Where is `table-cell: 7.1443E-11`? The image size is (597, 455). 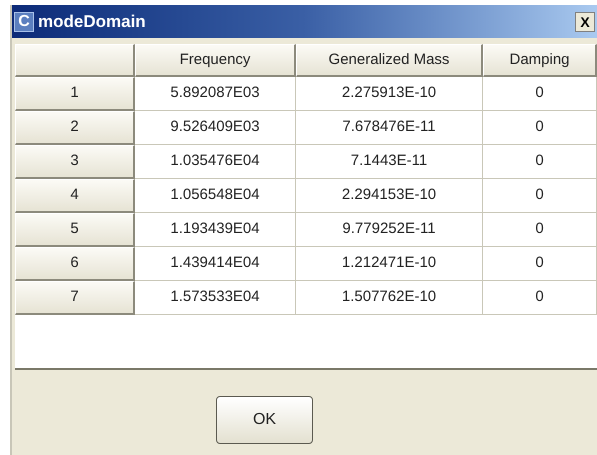 table-cell: 7.1443E-11 is located at coordinates (389, 162).